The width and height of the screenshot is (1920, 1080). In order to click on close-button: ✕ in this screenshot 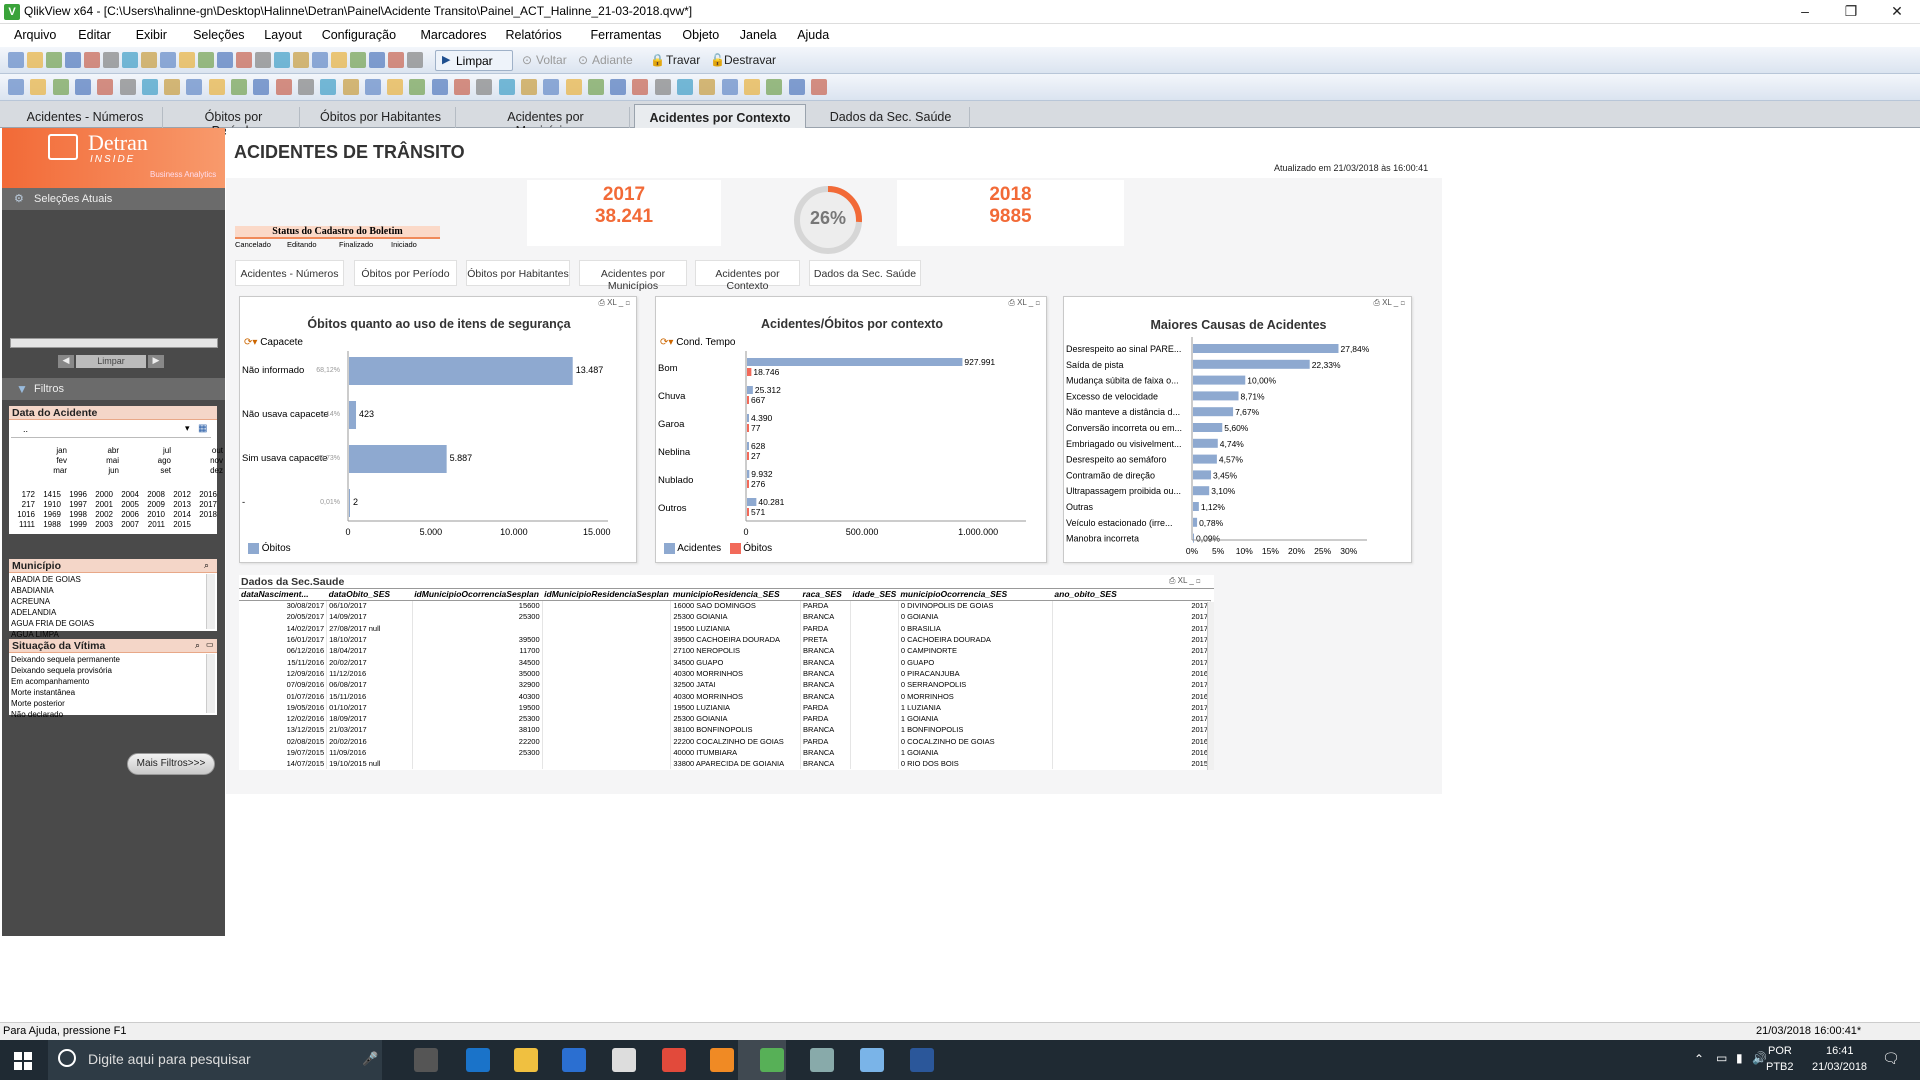, I will do `click(1897, 12)`.